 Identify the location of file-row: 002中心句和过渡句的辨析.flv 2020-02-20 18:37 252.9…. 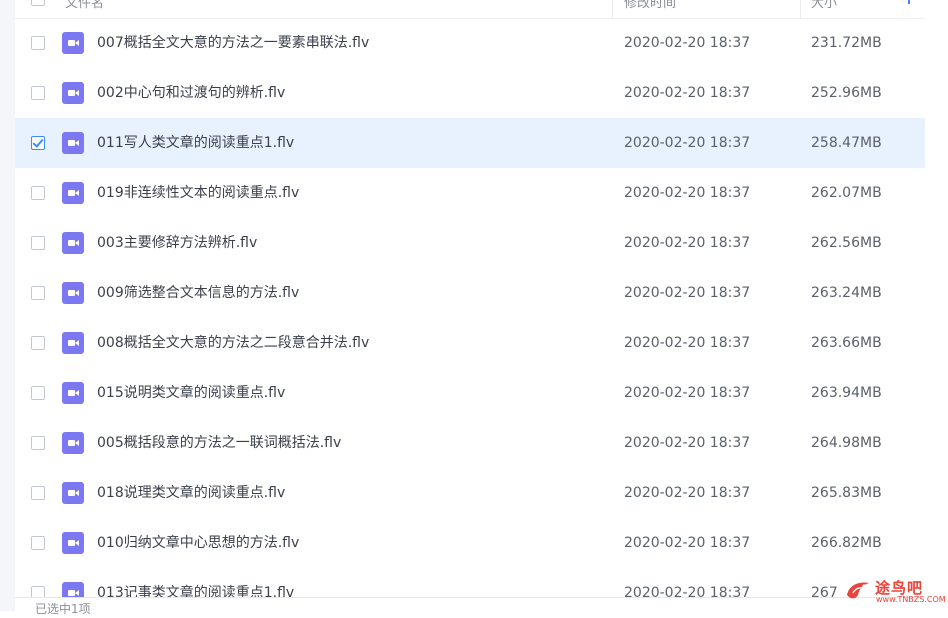
(470, 93).